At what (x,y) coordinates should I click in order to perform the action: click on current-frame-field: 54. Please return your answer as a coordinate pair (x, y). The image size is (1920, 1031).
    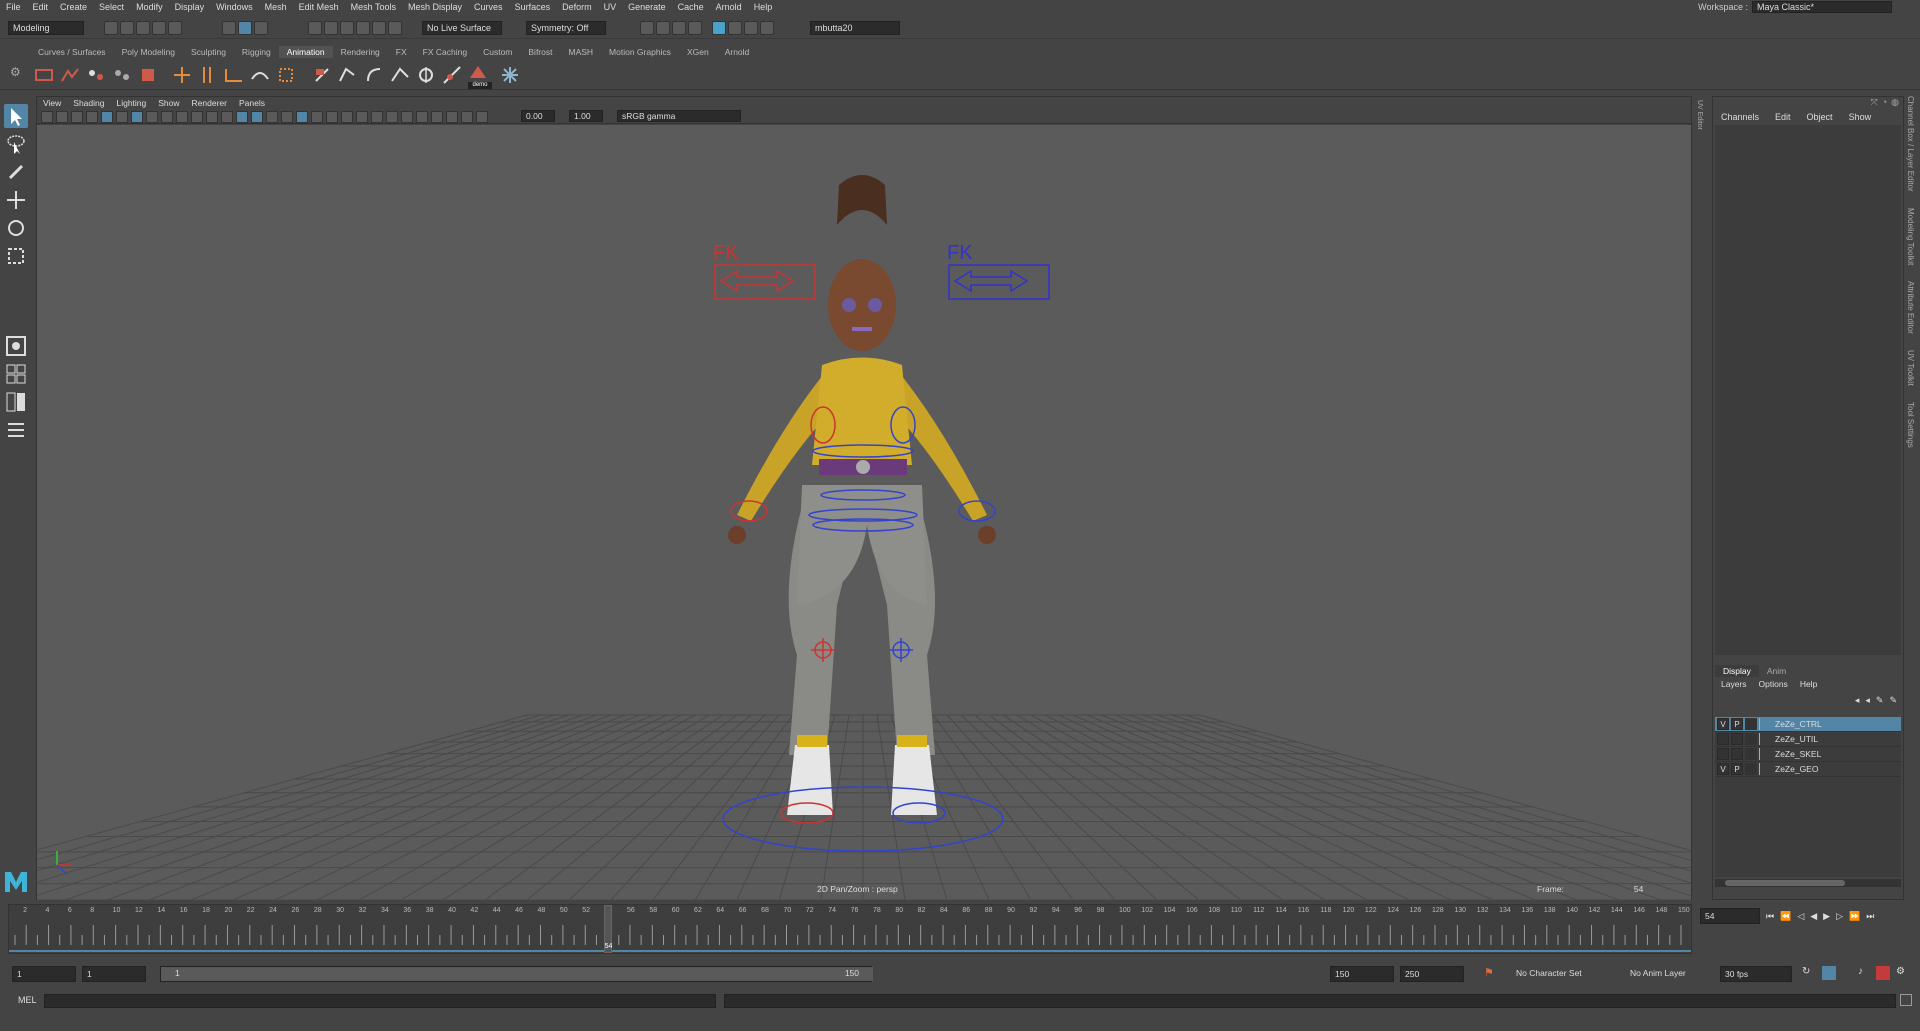
    Looking at the image, I should click on (1730, 916).